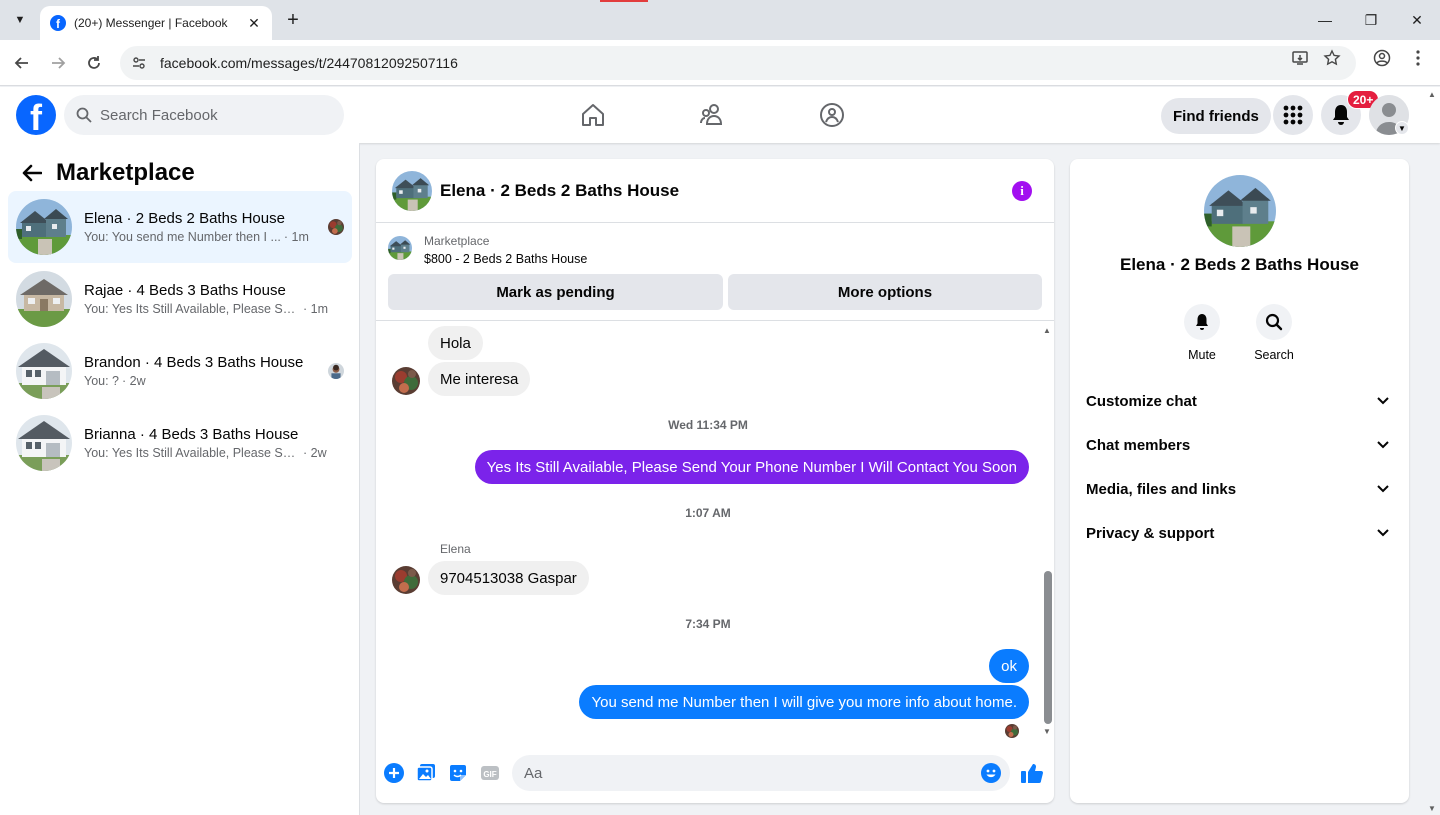 Image resolution: width=1440 pixels, height=815 pixels. I want to click on account-caret-icon: ▼, so click(1402, 128).